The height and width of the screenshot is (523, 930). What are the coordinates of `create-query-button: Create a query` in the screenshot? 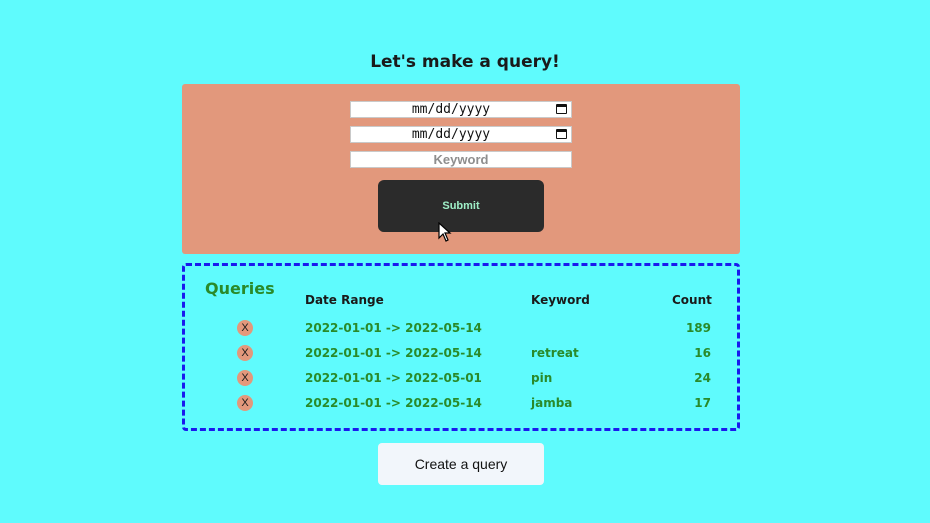 It's located at (461, 464).